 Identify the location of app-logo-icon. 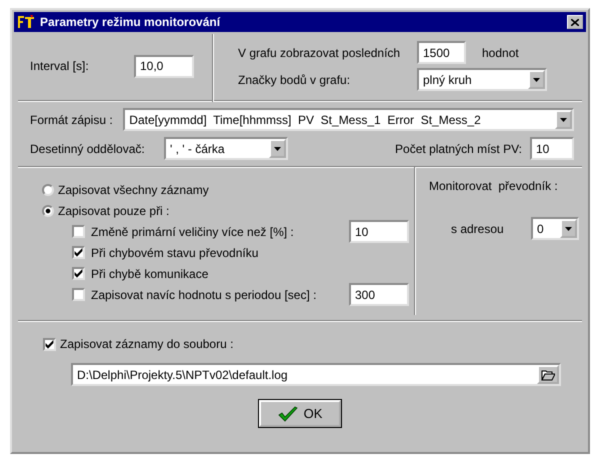
(26, 22).